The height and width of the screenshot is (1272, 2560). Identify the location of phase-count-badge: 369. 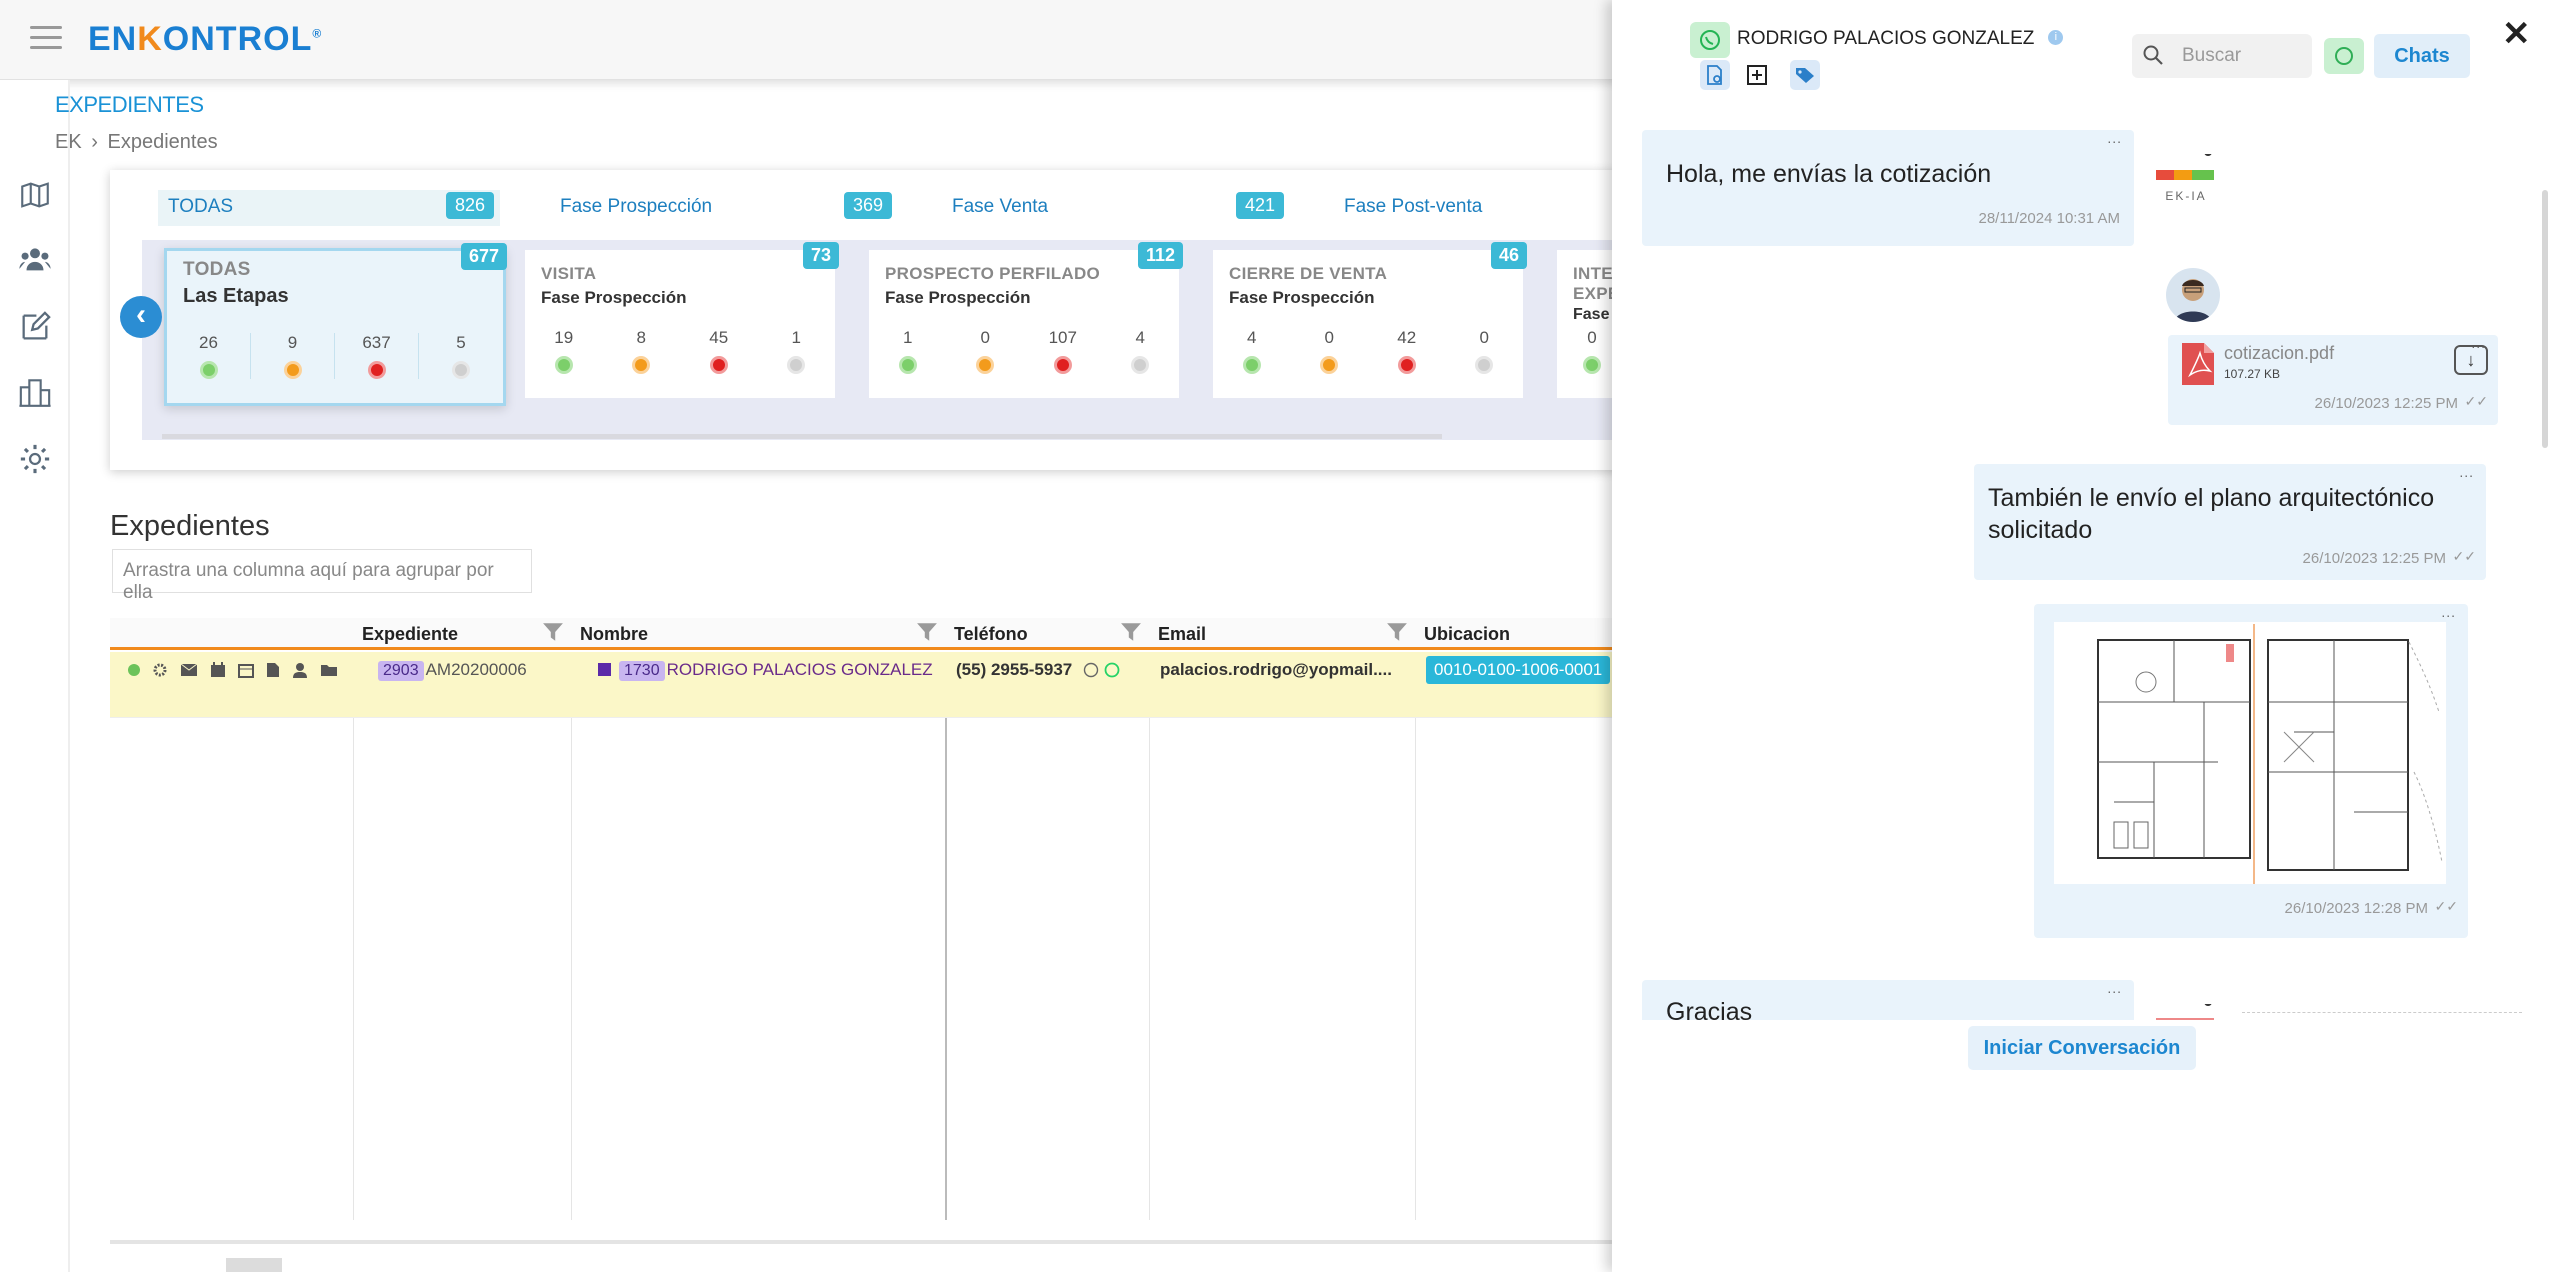
(867, 205).